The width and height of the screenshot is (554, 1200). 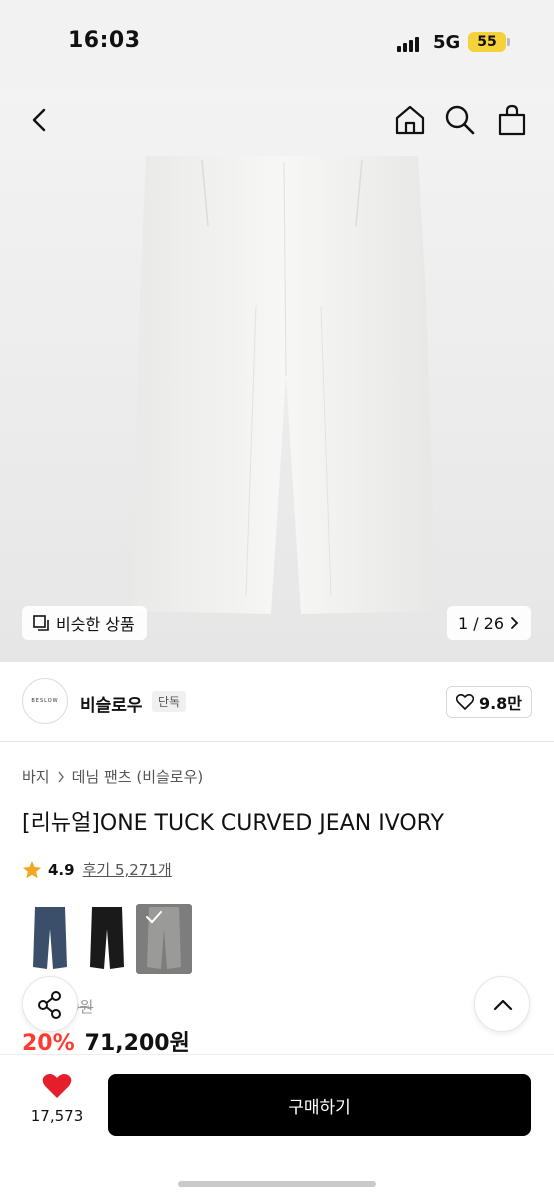 What do you see at coordinates (154, 917) in the screenshot?
I see `check-icon` at bounding box center [154, 917].